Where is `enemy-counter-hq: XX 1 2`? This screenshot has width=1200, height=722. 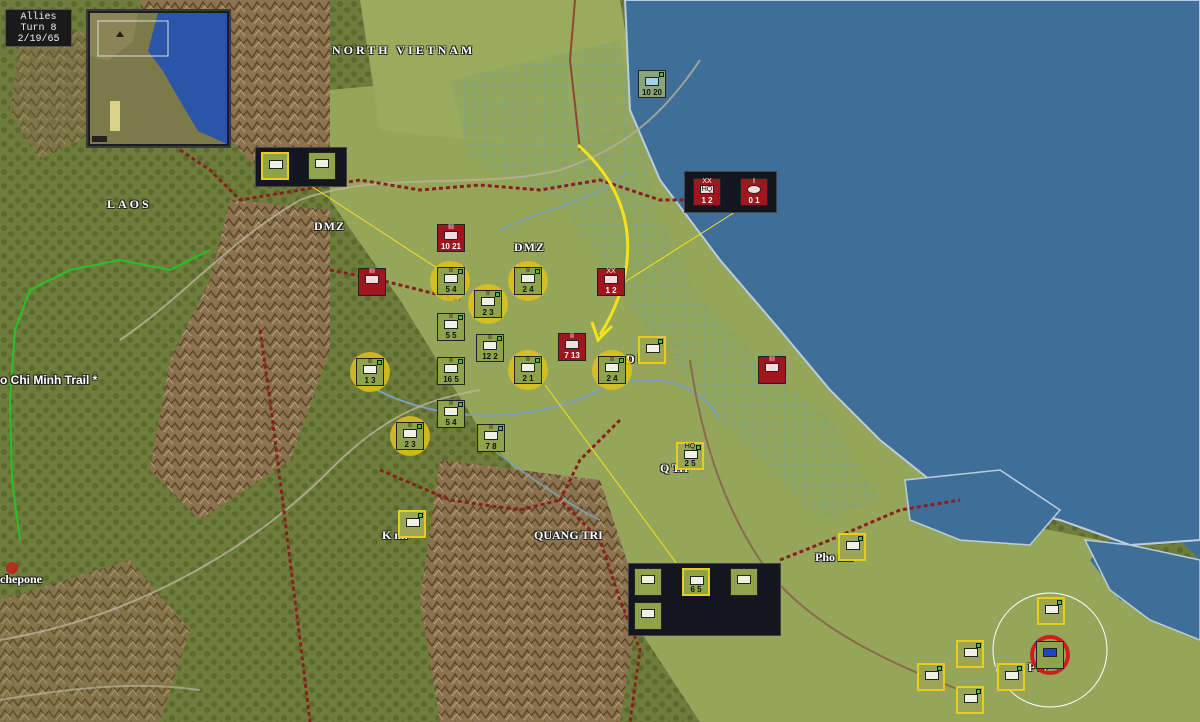
enemy-counter-hq: XX 1 2 is located at coordinates (611, 282).